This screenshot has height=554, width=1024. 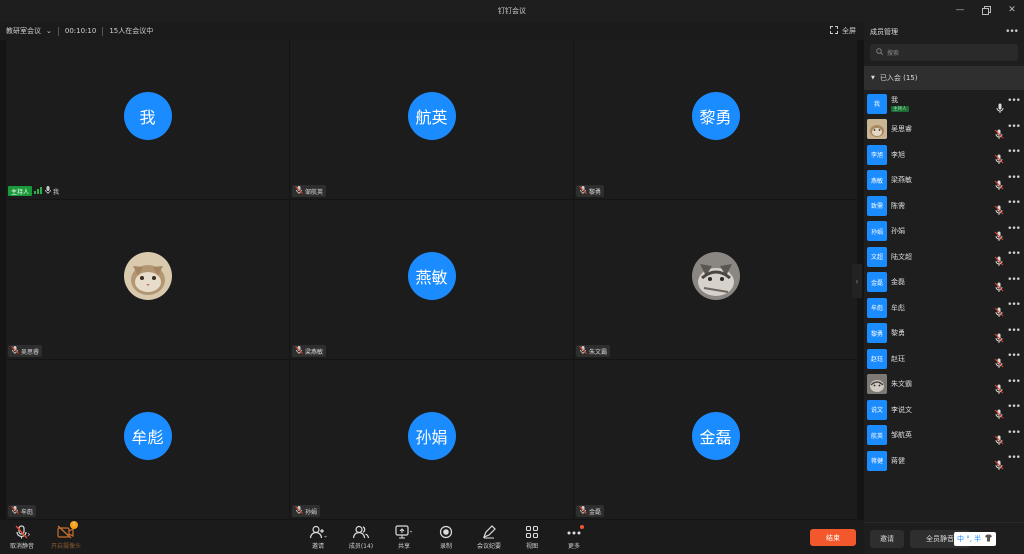 What do you see at coordinates (431, 439) in the screenshot?
I see `video-tile: 孙娟 孙娟` at bounding box center [431, 439].